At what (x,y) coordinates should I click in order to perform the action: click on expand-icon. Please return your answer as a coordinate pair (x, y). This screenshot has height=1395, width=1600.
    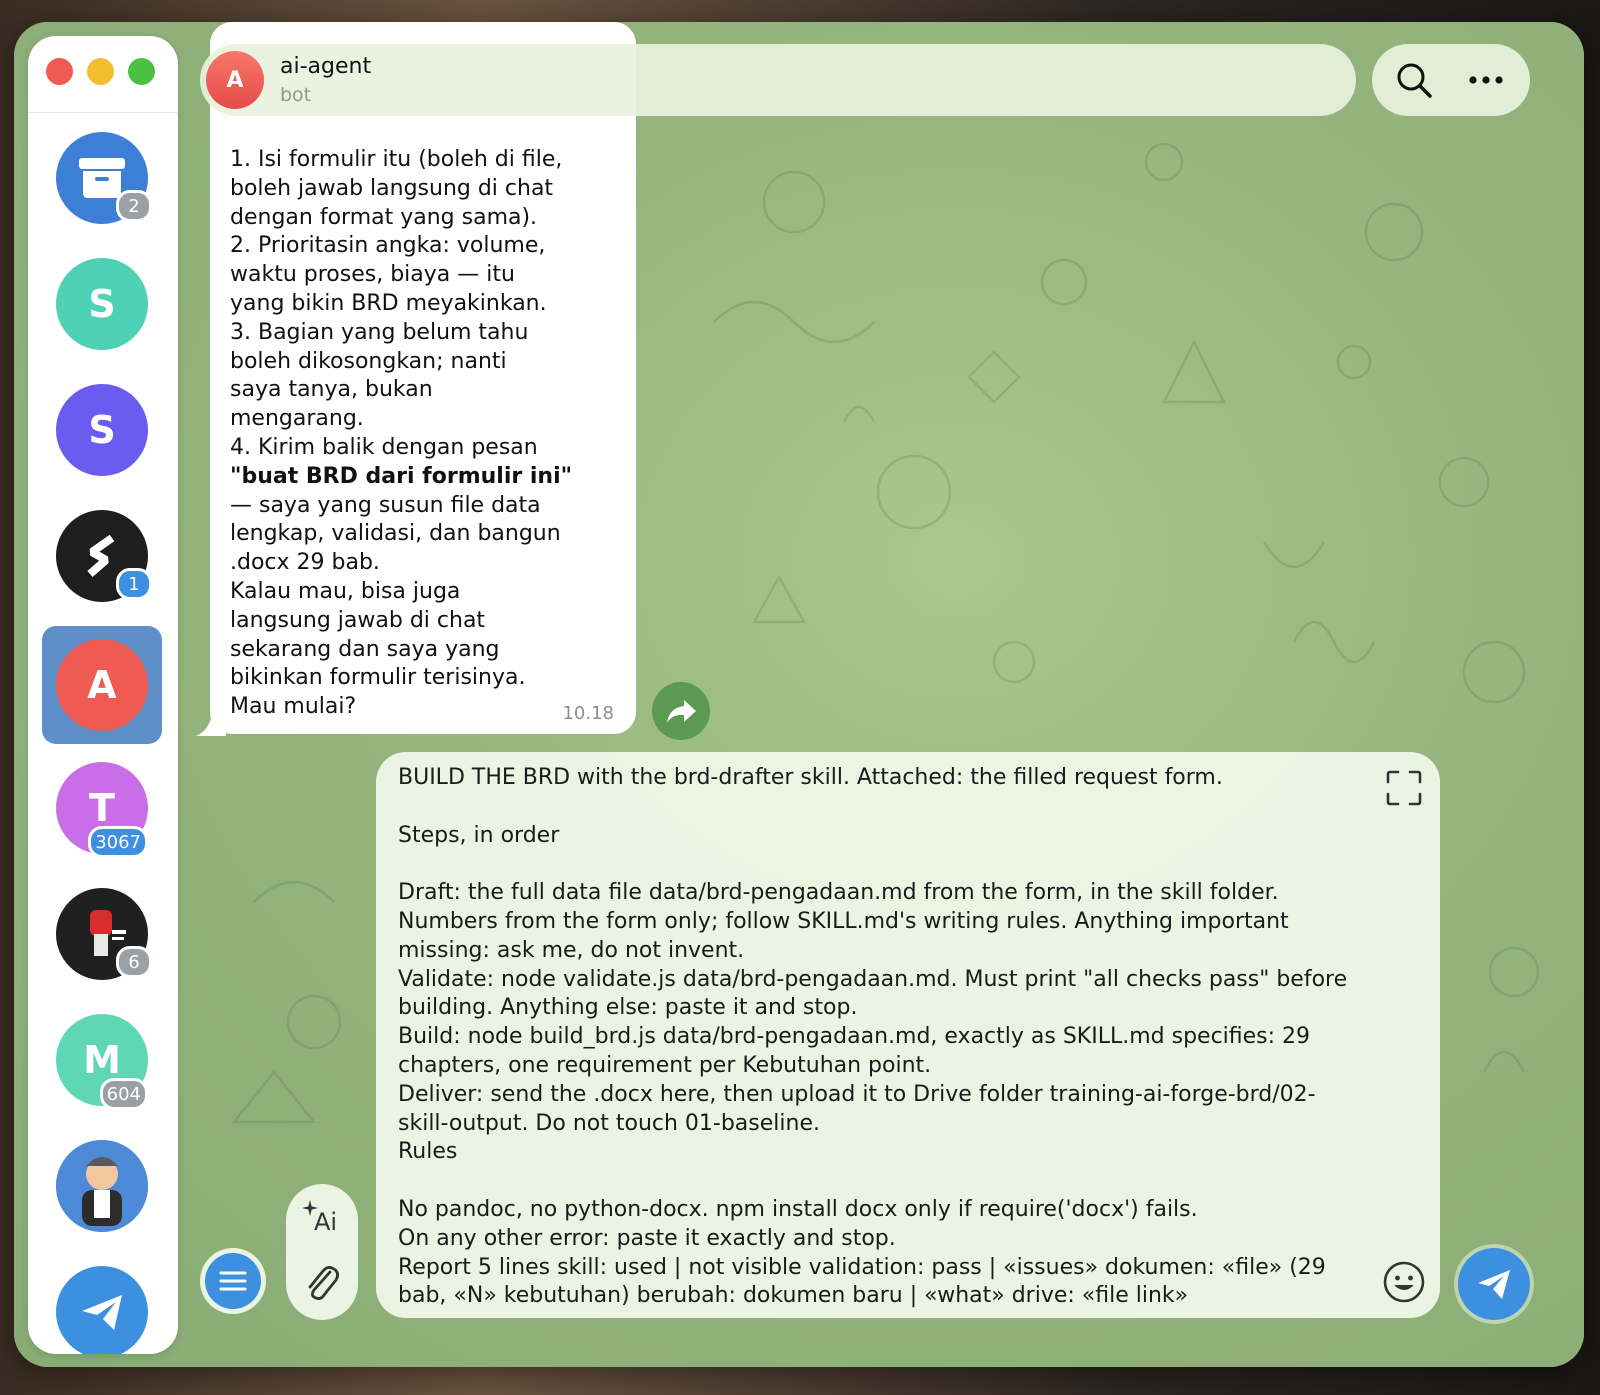
    Looking at the image, I should click on (1404, 788).